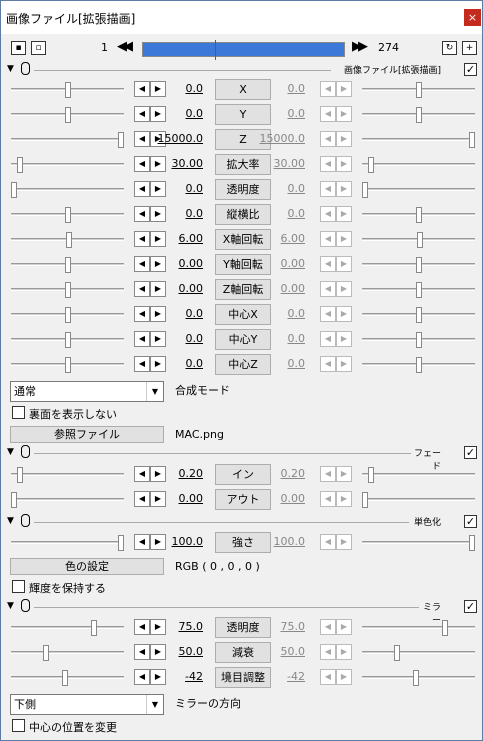 This screenshot has height=741, width=483. What do you see at coordinates (279, 651) in the screenshot?
I see `end-value: 50.0` at bounding box center [279, 651].